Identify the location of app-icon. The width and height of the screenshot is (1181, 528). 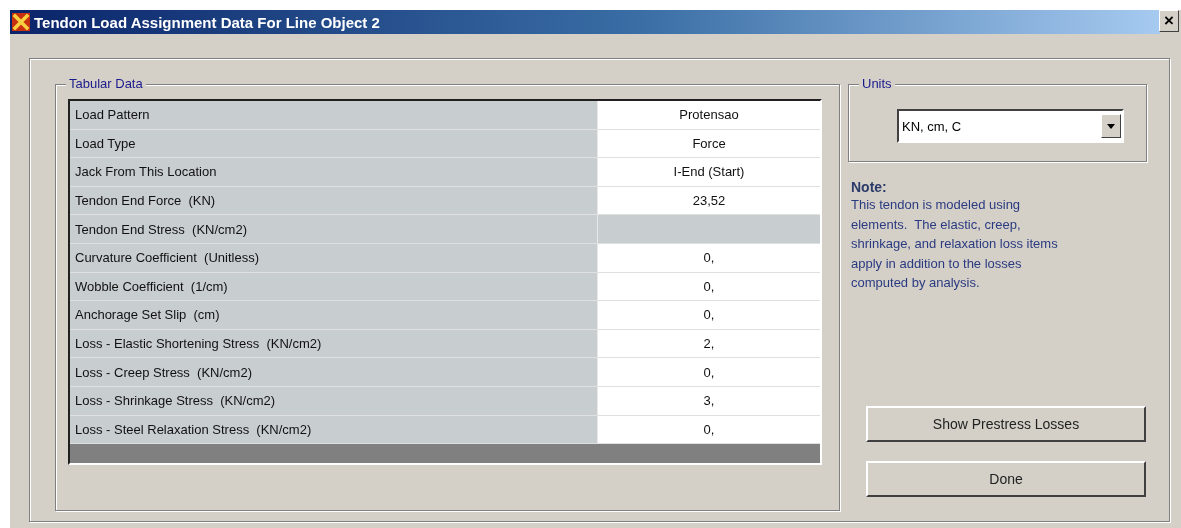
(21, 22).